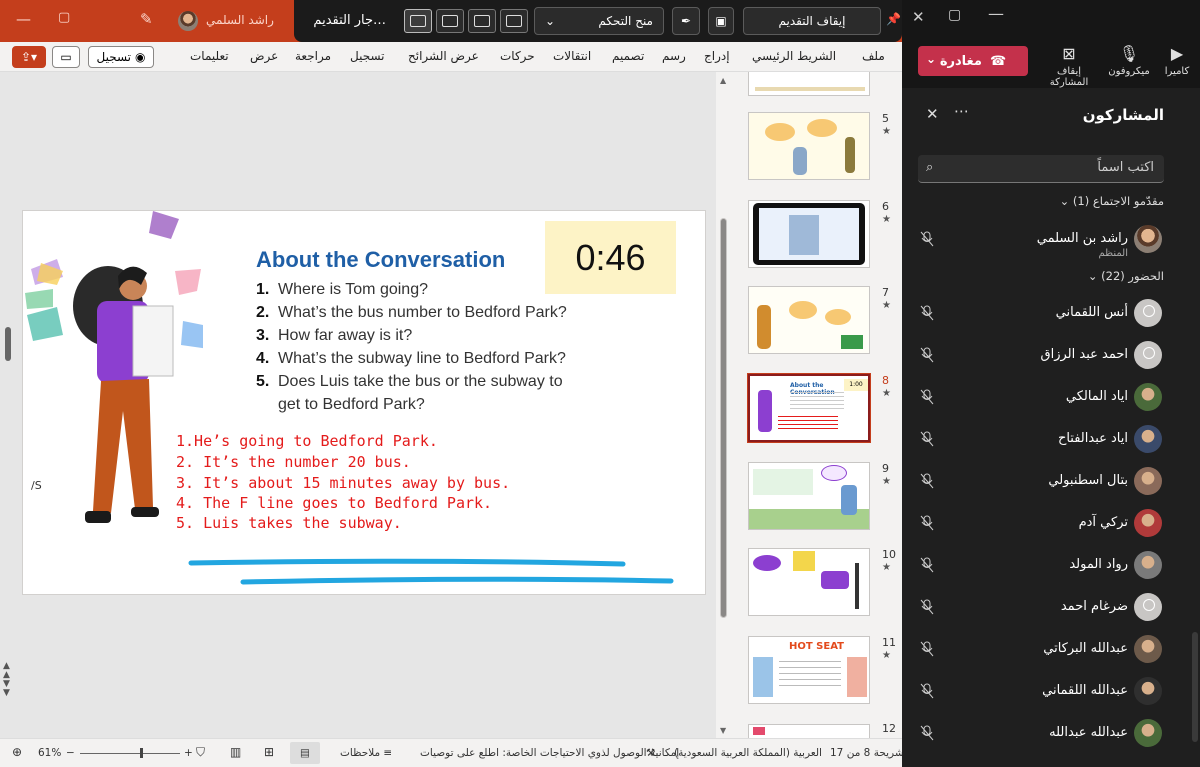 Image resolution: width=1200 pixels, height=767 pixels. Describe the element at coordinates (8, 344) in the screenshot. I see `canvas-splitter` at that location.